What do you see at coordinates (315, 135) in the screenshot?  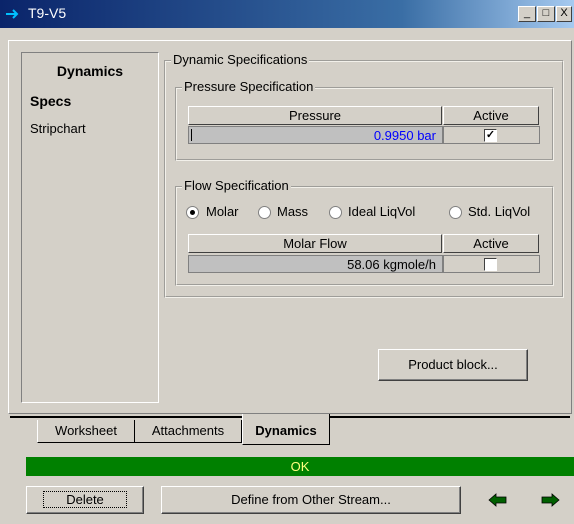 I see `pressure-value-cell: 0.9950 bar` at bounding box center [315, 135].